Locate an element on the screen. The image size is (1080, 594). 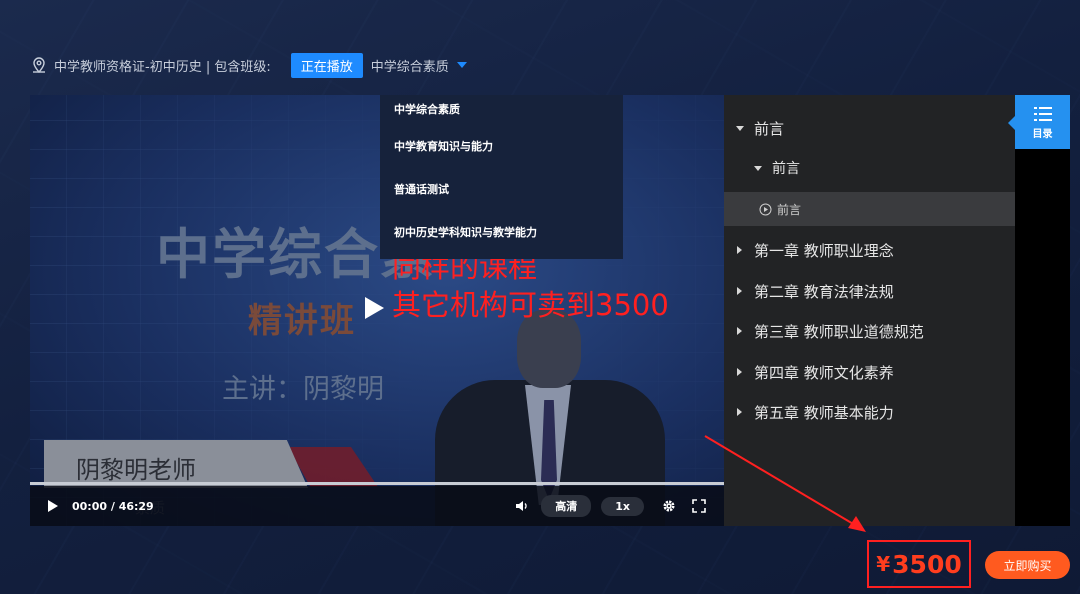
price-amount: 3500 is located at coordinates (927, 564).